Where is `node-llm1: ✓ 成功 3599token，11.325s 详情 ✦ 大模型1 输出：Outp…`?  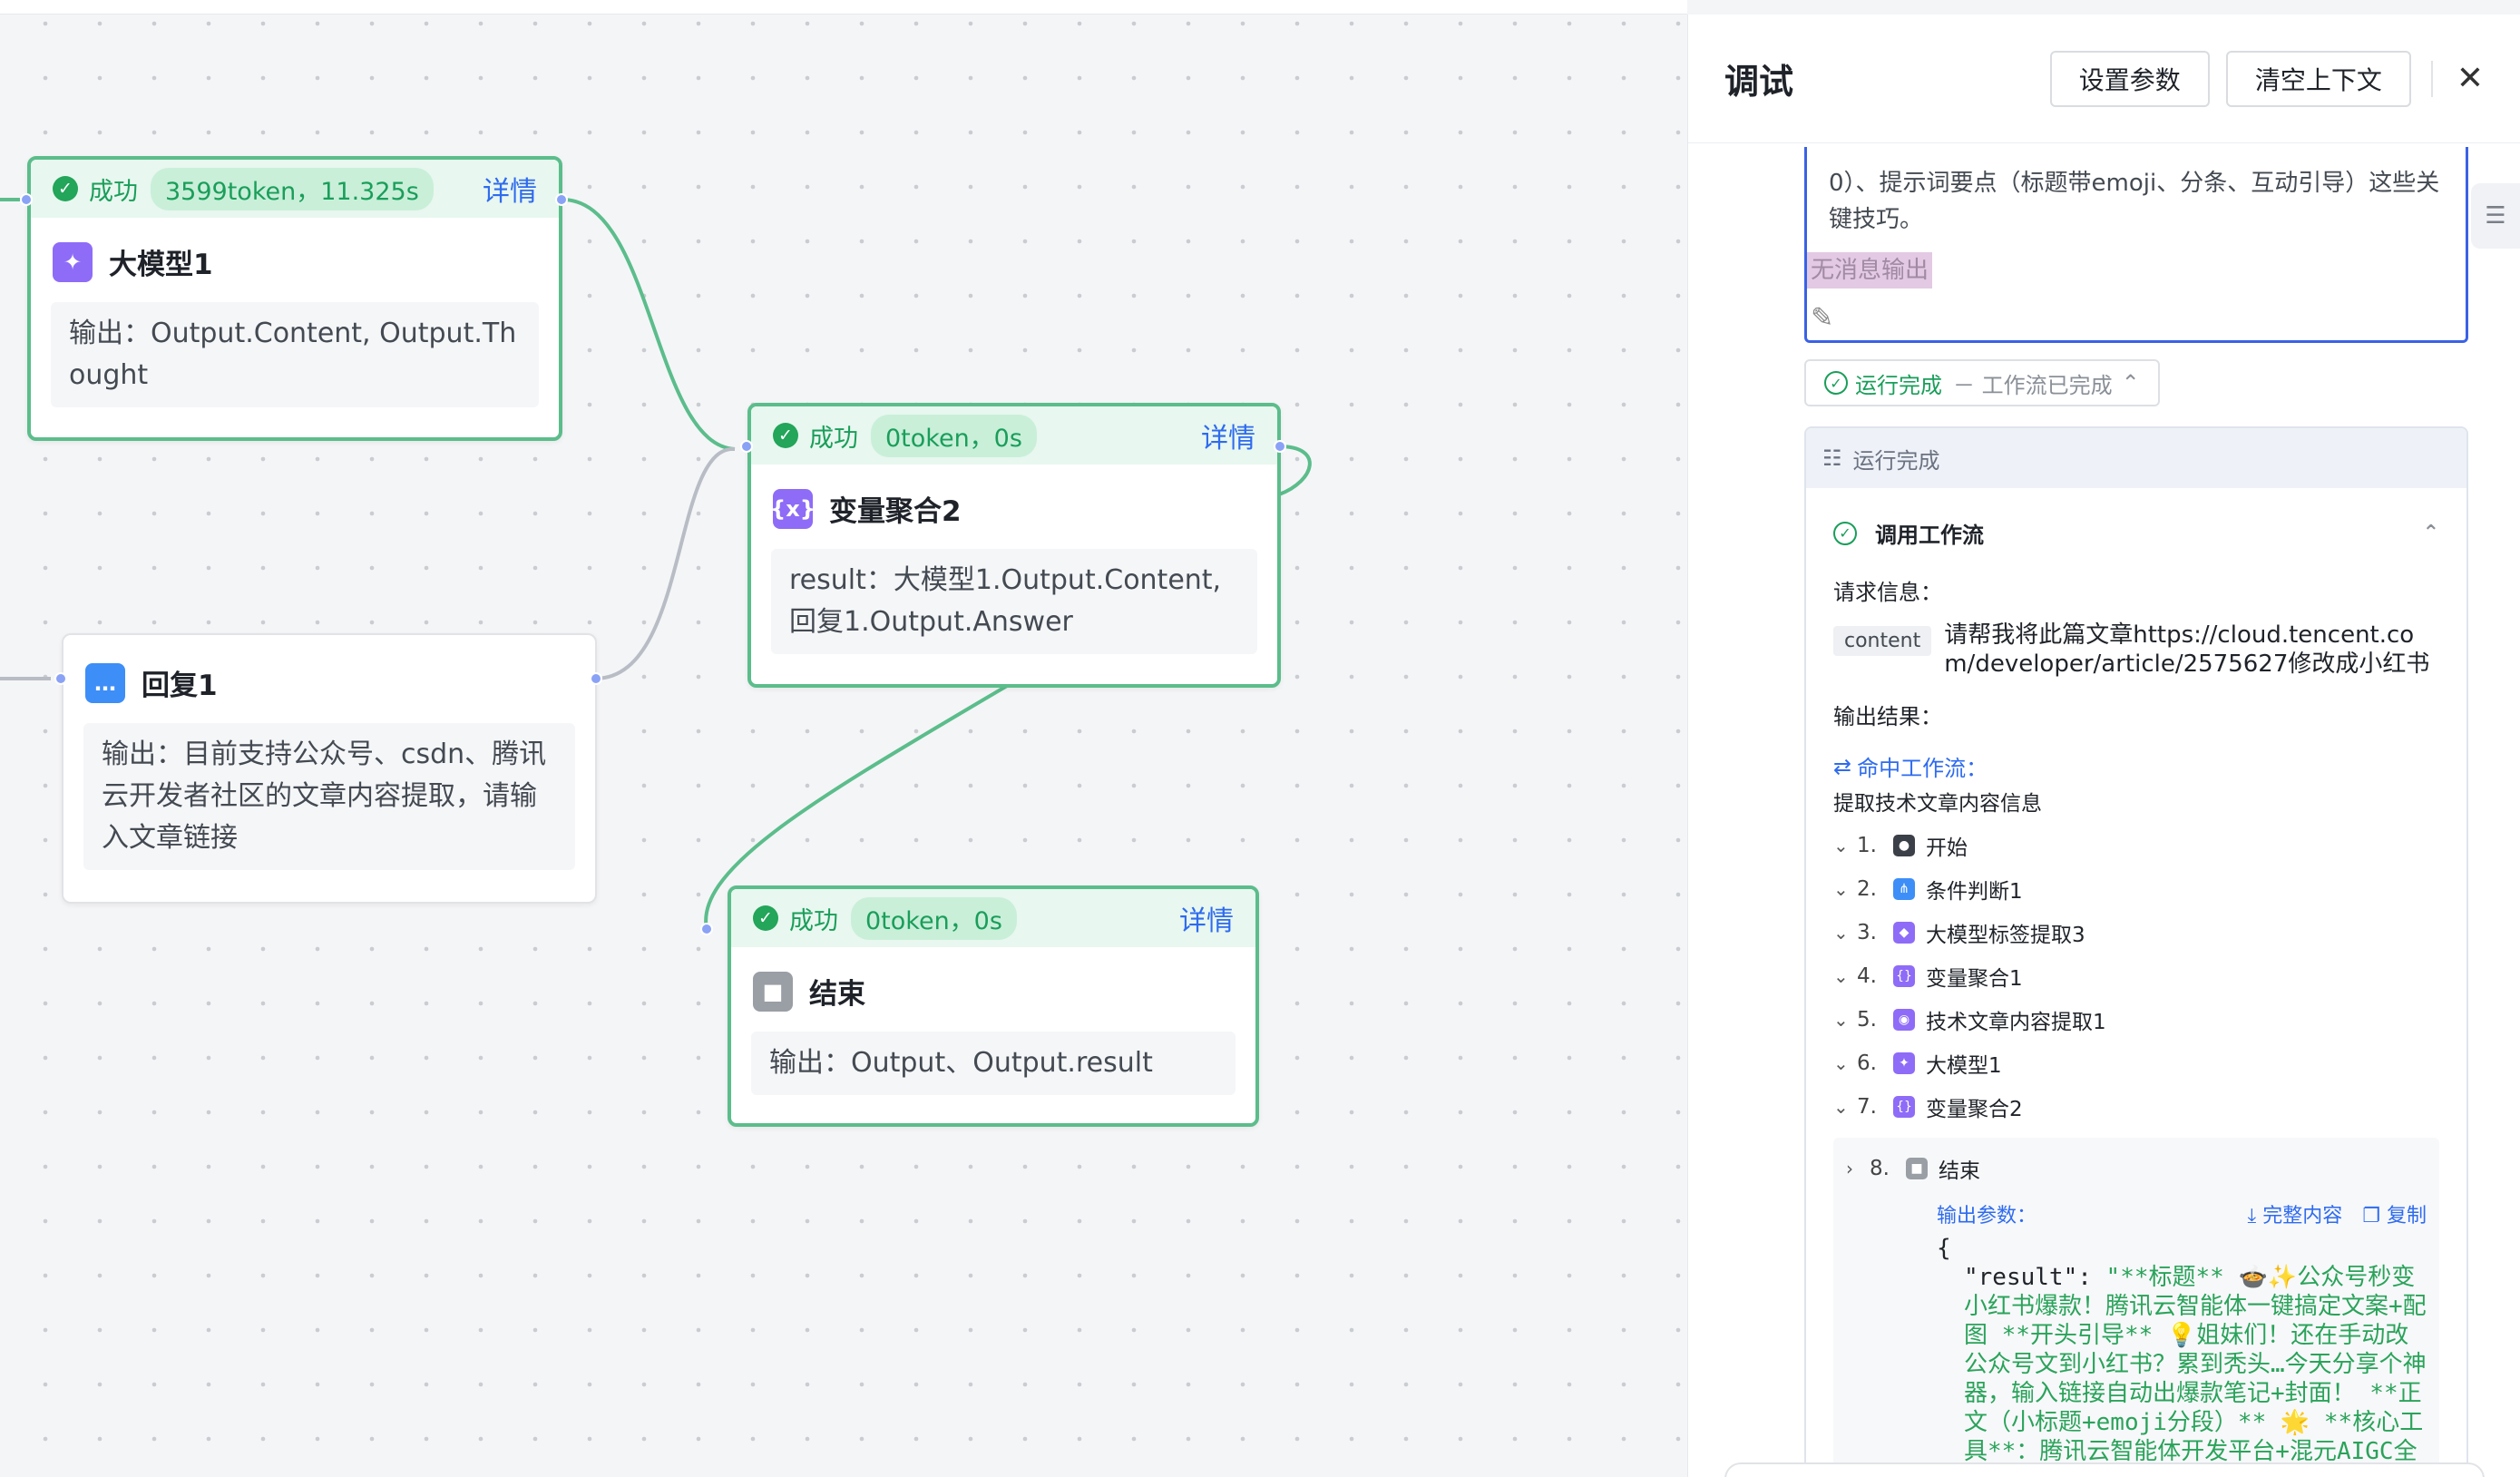 node-llm1: ✓ 成功 3599token，11.325s 详情 ✦ 大模型1 输出：Outp… is located at coordinates (294, 298).